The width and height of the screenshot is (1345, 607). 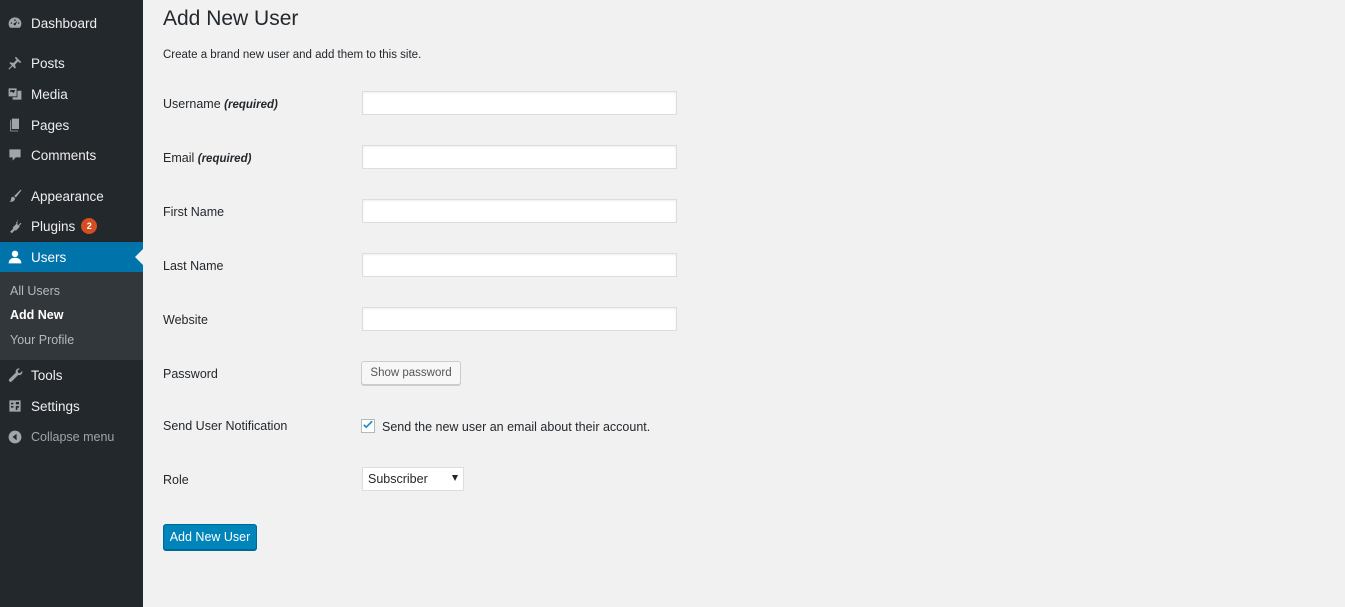 What do you see at coordinates (519, 103) in the screenshot?
I see `username-input` at bounding box center [519, 103].